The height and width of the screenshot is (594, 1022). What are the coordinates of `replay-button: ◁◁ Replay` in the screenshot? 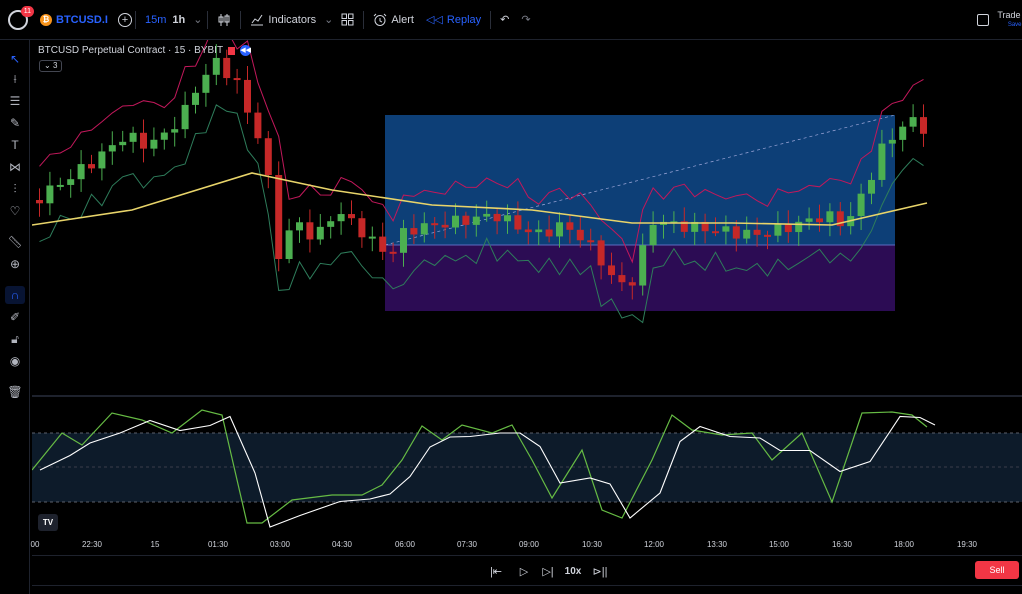 It's located at (453, 20).